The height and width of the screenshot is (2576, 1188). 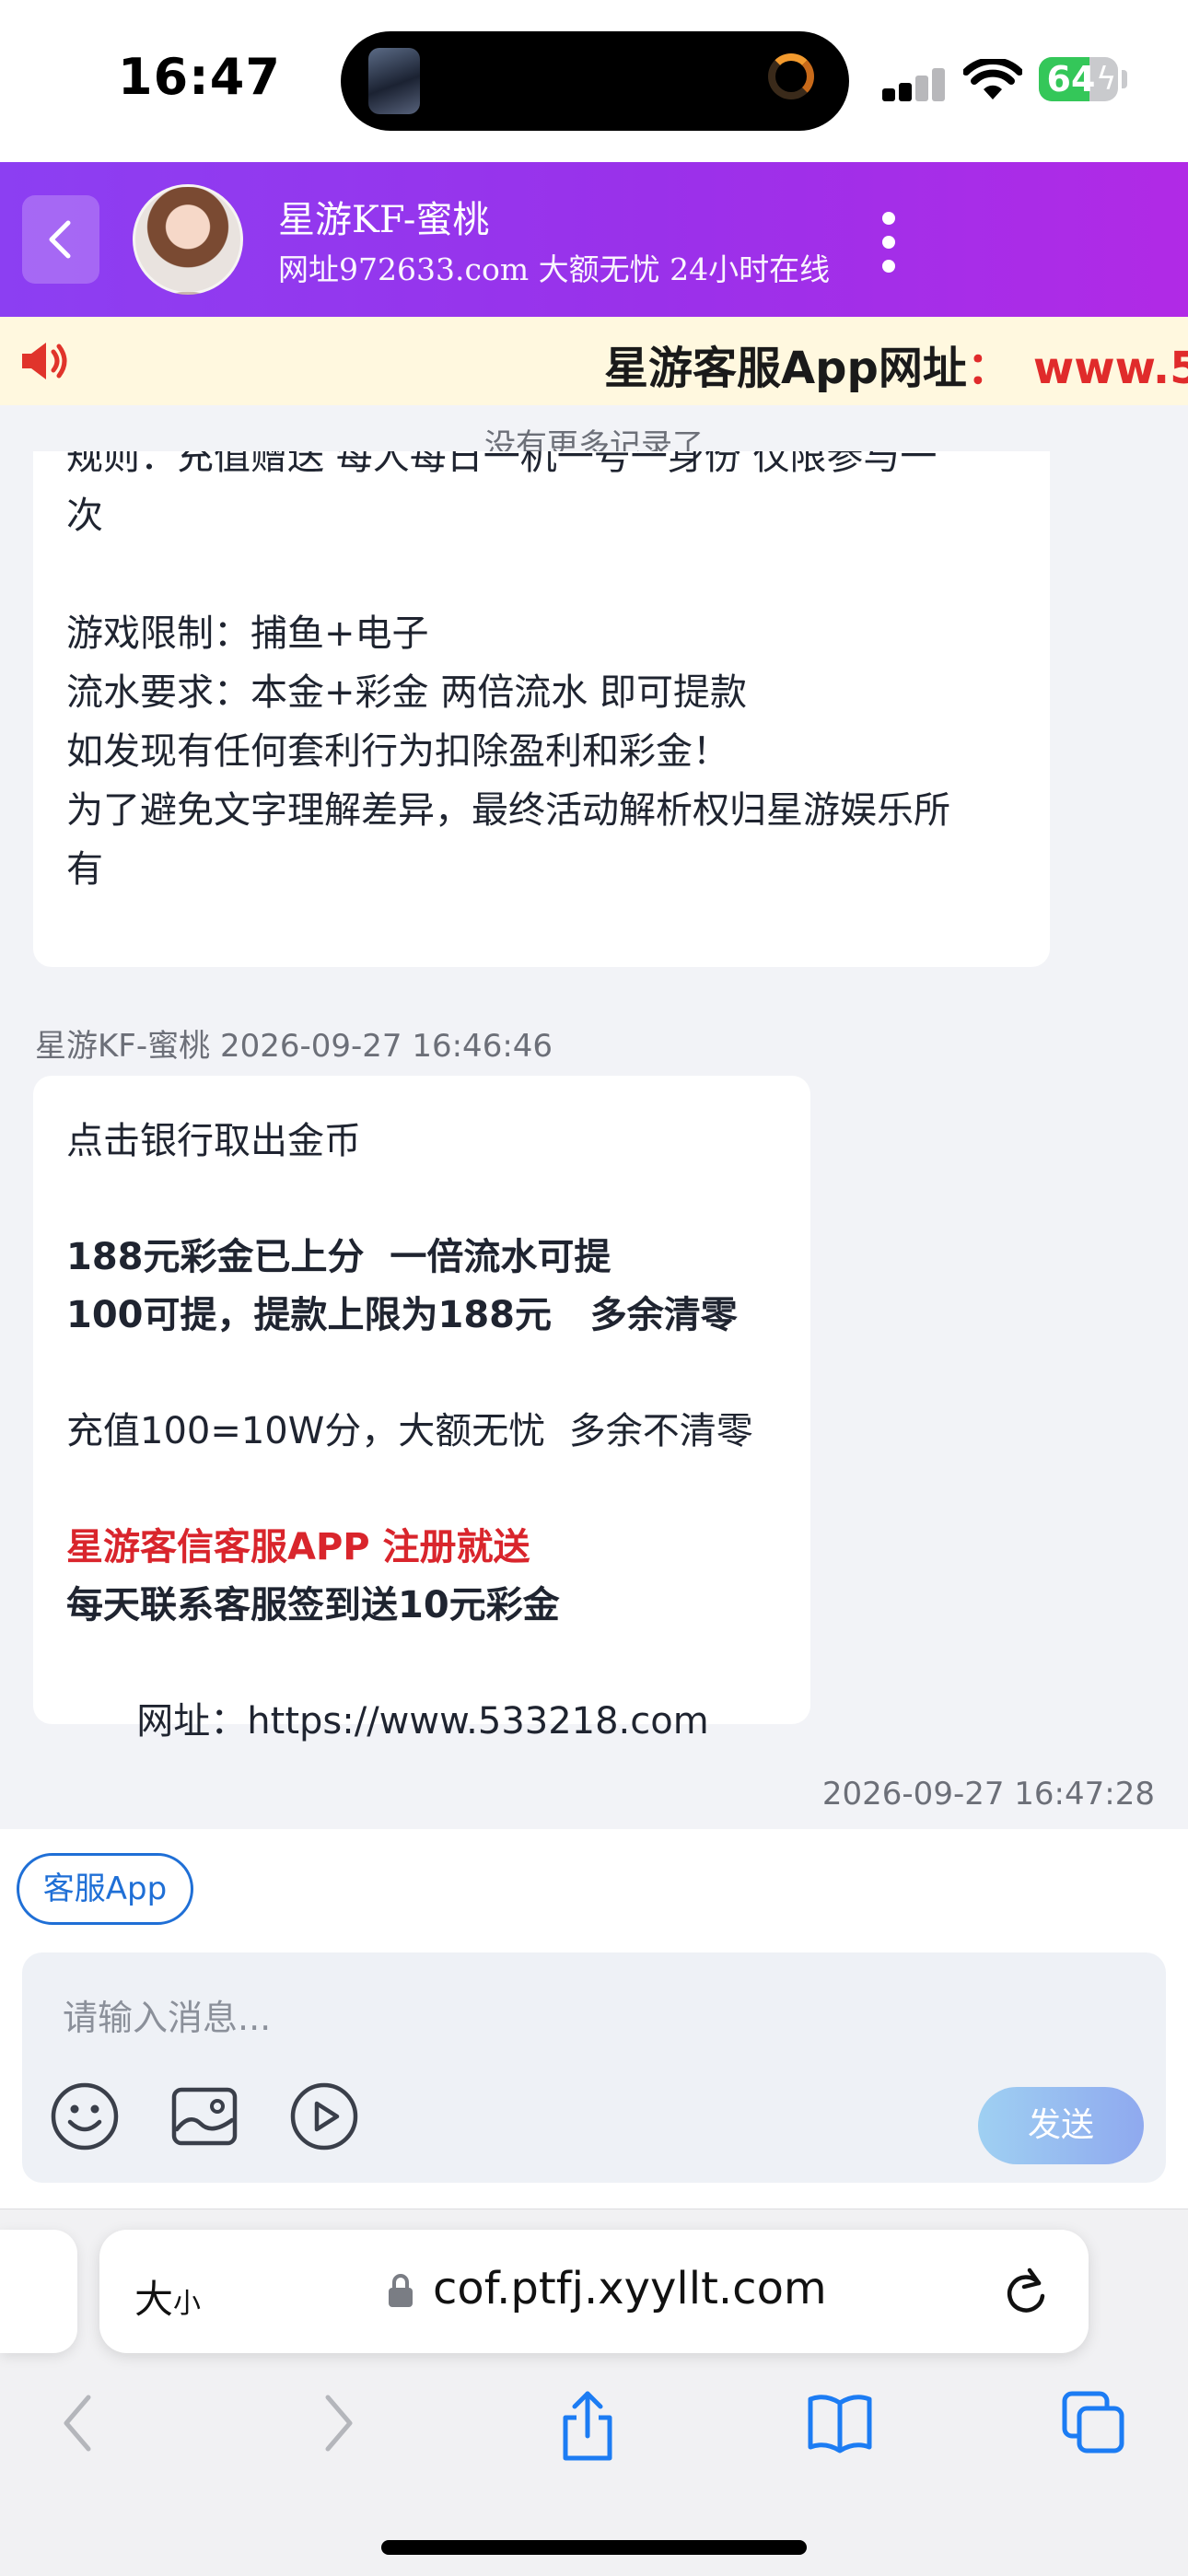 I want to click on more-vertical-icon, so click(x=888, y=218).